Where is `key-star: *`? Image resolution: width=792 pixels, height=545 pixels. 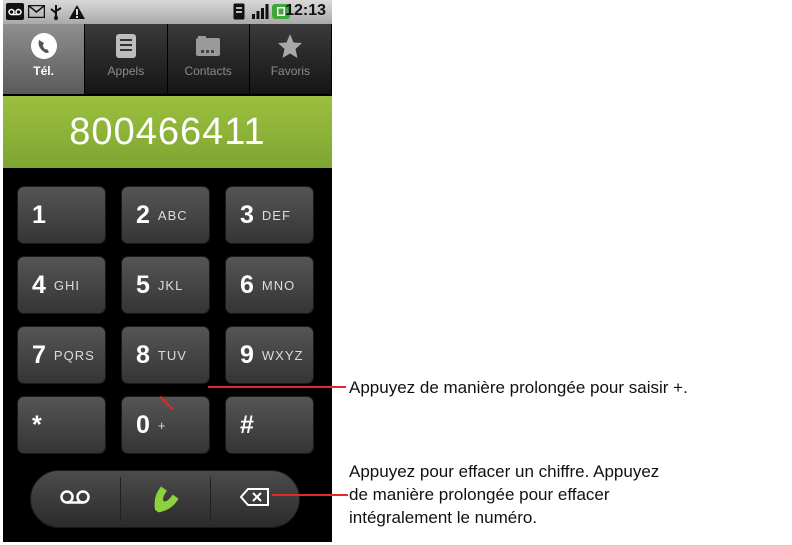 key-star: * is located at coordinates (61, 425).